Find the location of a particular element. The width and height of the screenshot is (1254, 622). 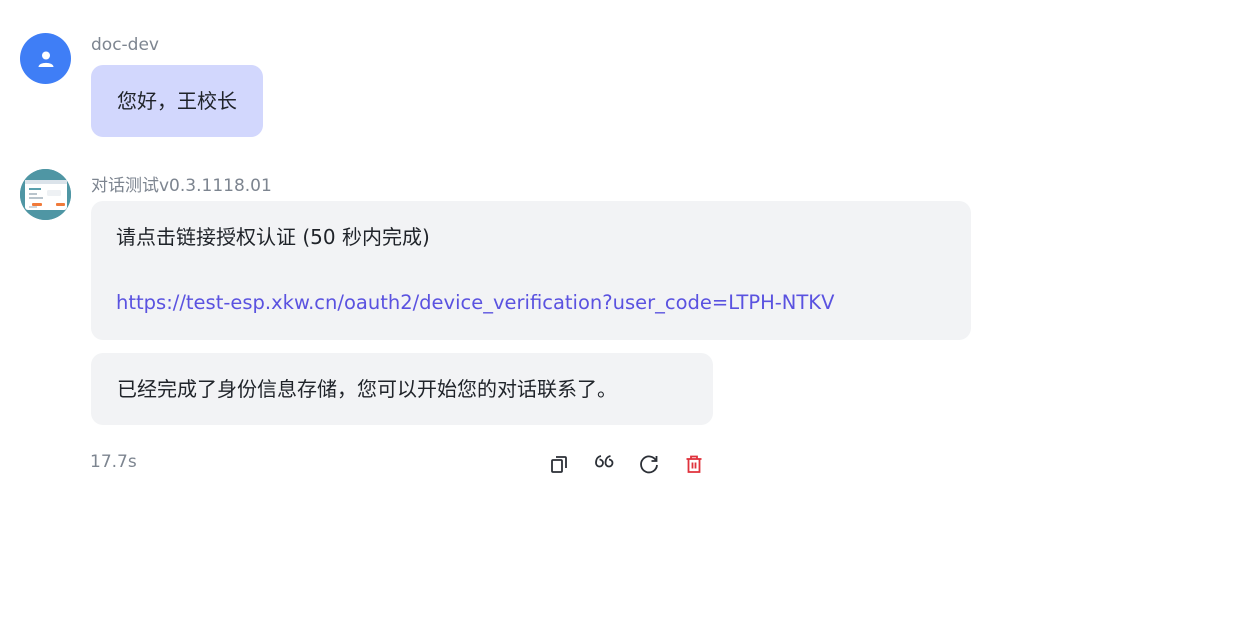

delete-button is located at coordinates (694, 464).